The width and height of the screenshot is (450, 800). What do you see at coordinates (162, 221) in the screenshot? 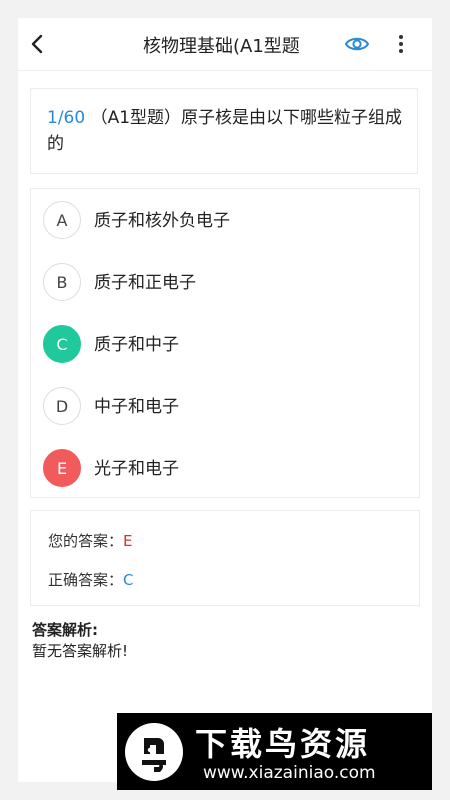
I see `option-text: 质子和核外负电子` at bounding box center [162, 221].